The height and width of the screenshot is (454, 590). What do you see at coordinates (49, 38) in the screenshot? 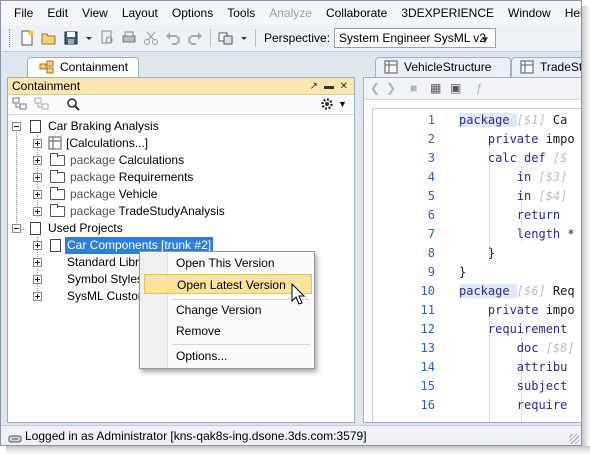
I see `open-icon` at bounding box center [49, 38].